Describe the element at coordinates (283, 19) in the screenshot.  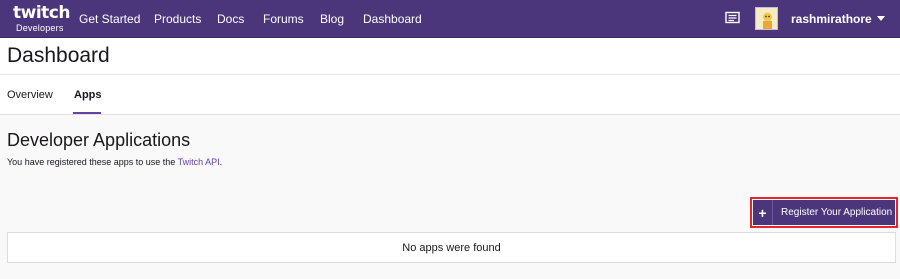
I see `nav-link-forums: Forums` at that location.